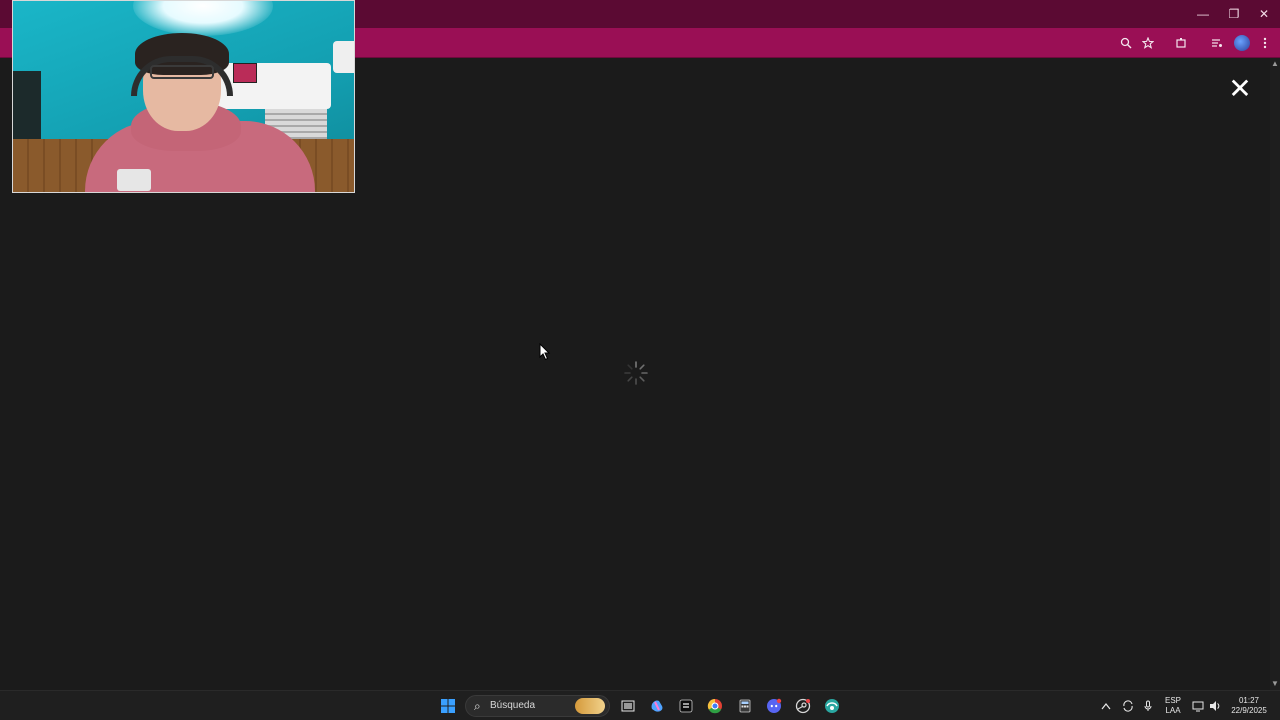 The image size is (1280, 720). What do you see at coordinates (537, 706) in the screenshot?
I see `taskbar-search: ⌕ Búsqueda` at bounding box center [537, 706].